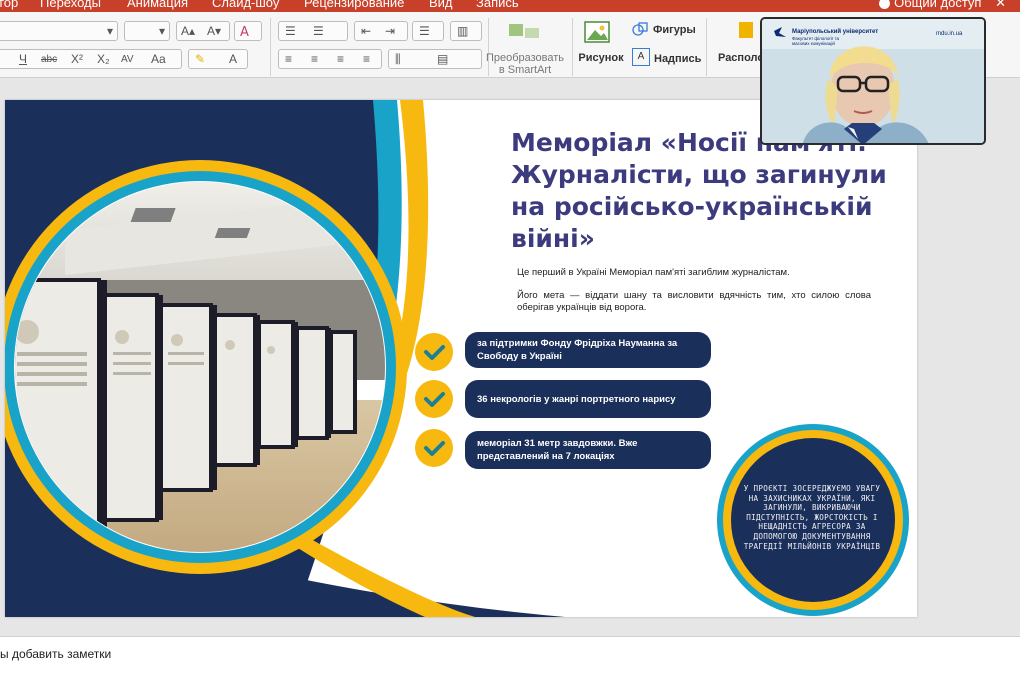  What do you see at coordinates (330, 59) in the screenshot?
I see `align-group: ≡ ≡ ≡ ≡` at bounding box center [330, 59].